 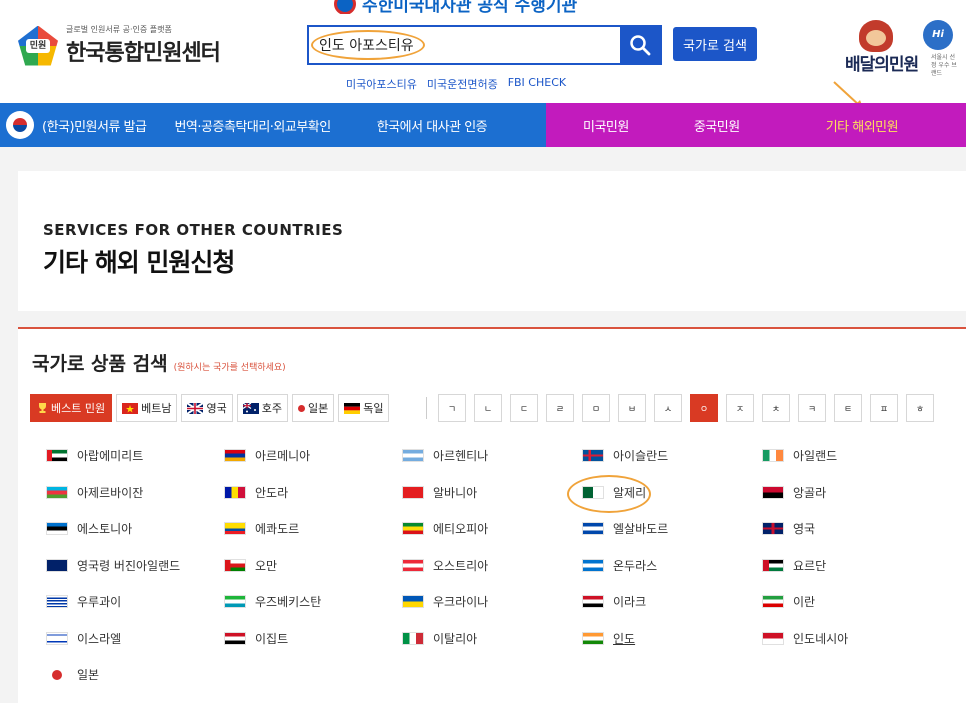 I want to click on search-button, so click(x=640, y=45).